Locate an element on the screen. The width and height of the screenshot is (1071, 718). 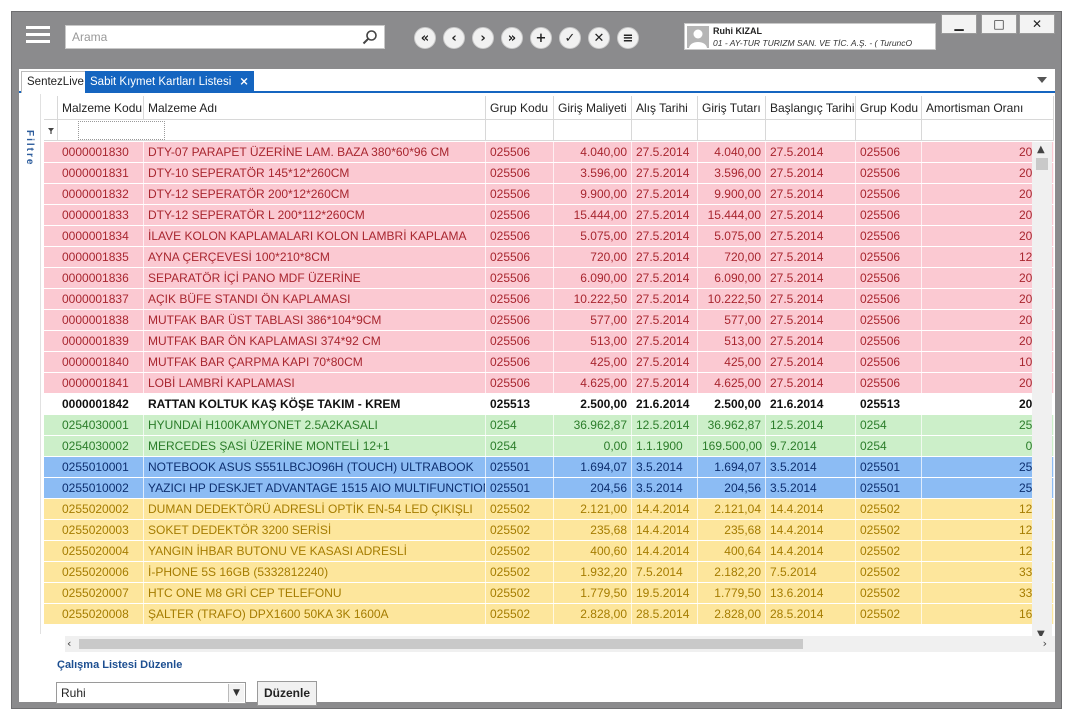
cell-baslangic-tarihi: 3.5.2014 is located at coordinates (811, 488).